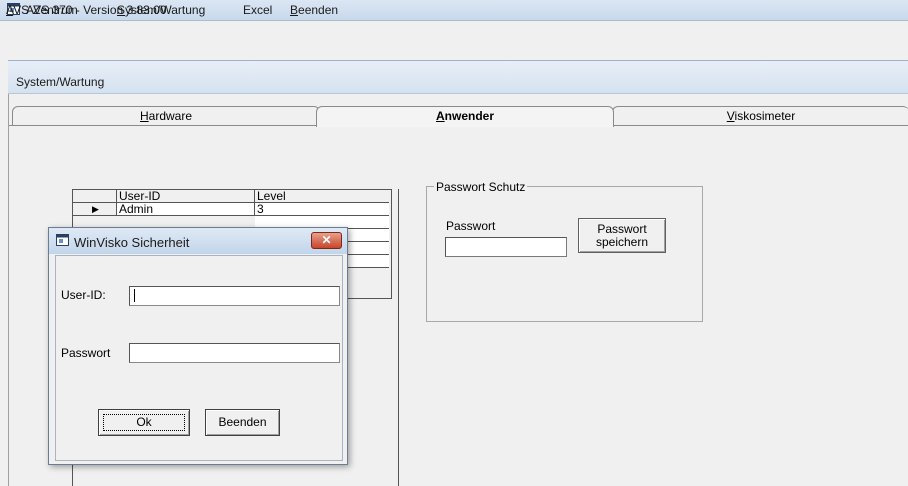 The image size is (908, 486). Describe the element at coordinates (458, 77) in the screenshot. I see `child-window-title-bar` at that location.